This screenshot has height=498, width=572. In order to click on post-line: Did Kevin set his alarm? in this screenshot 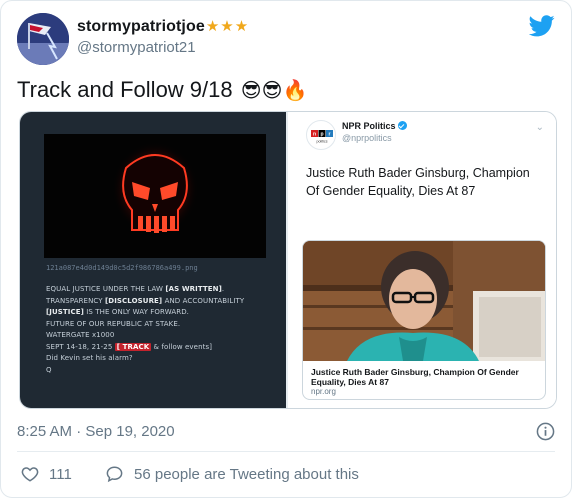, I will do `click(89, 358)`.